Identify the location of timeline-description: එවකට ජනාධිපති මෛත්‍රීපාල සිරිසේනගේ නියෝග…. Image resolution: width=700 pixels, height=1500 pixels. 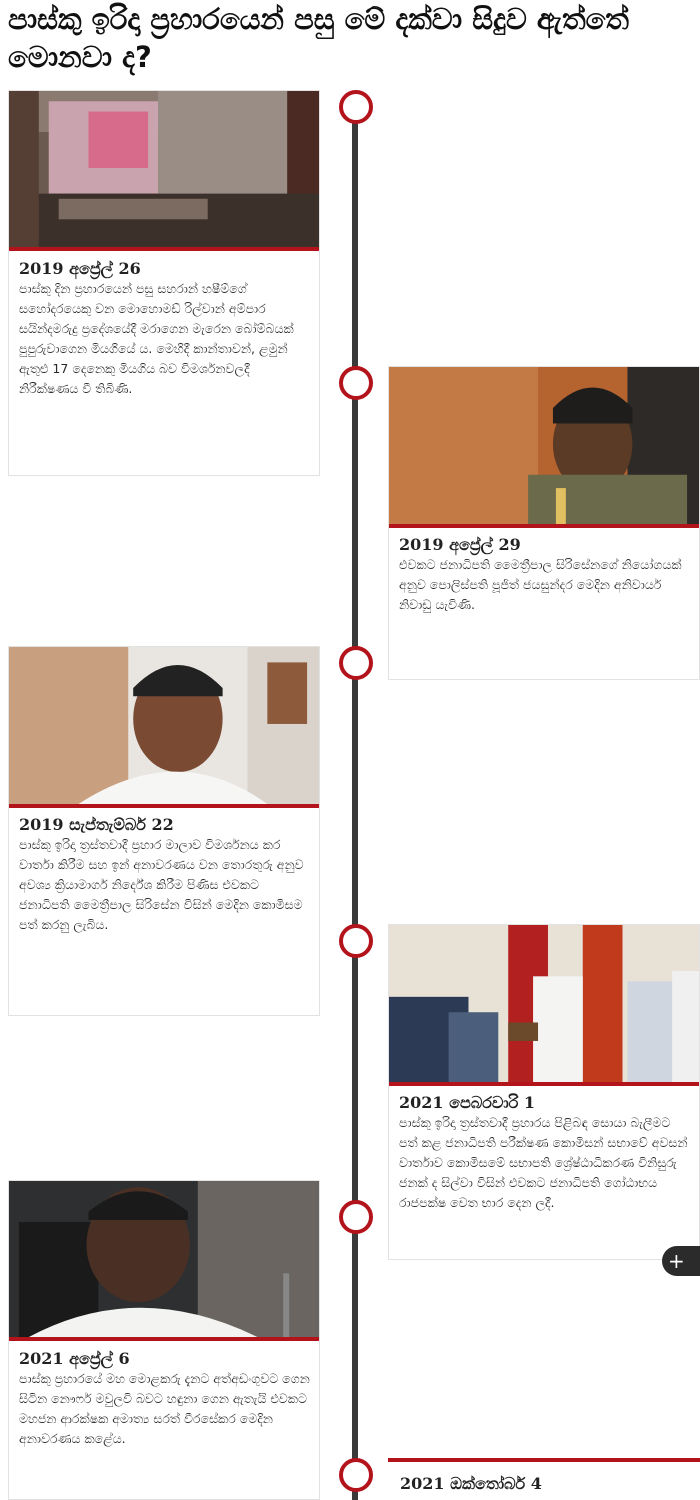
(540, 584).